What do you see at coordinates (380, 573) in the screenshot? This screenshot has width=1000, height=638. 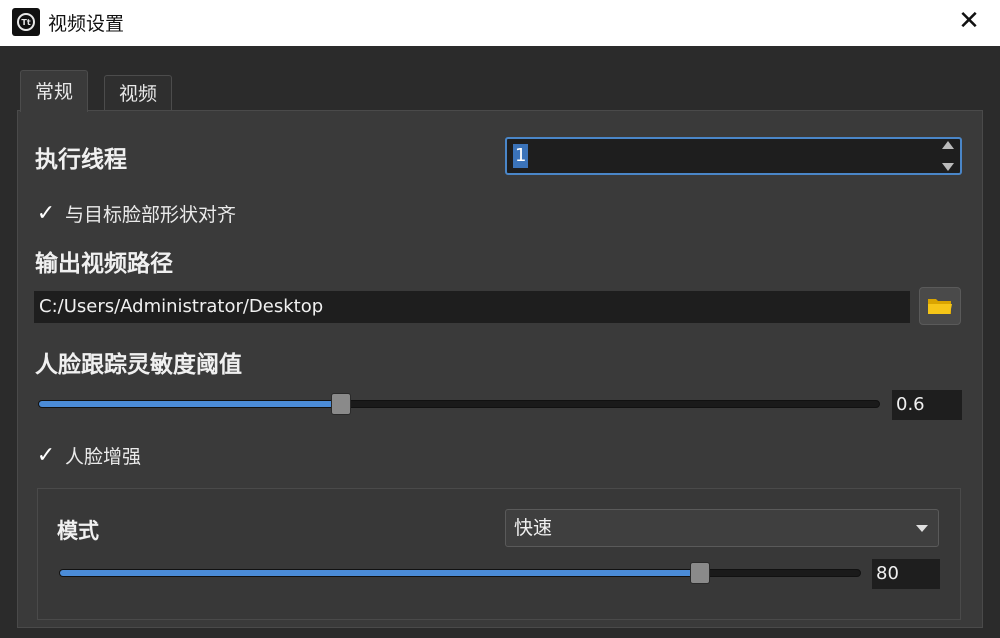 I see `enhance-slider-fill` at bounding box center [380, 573].